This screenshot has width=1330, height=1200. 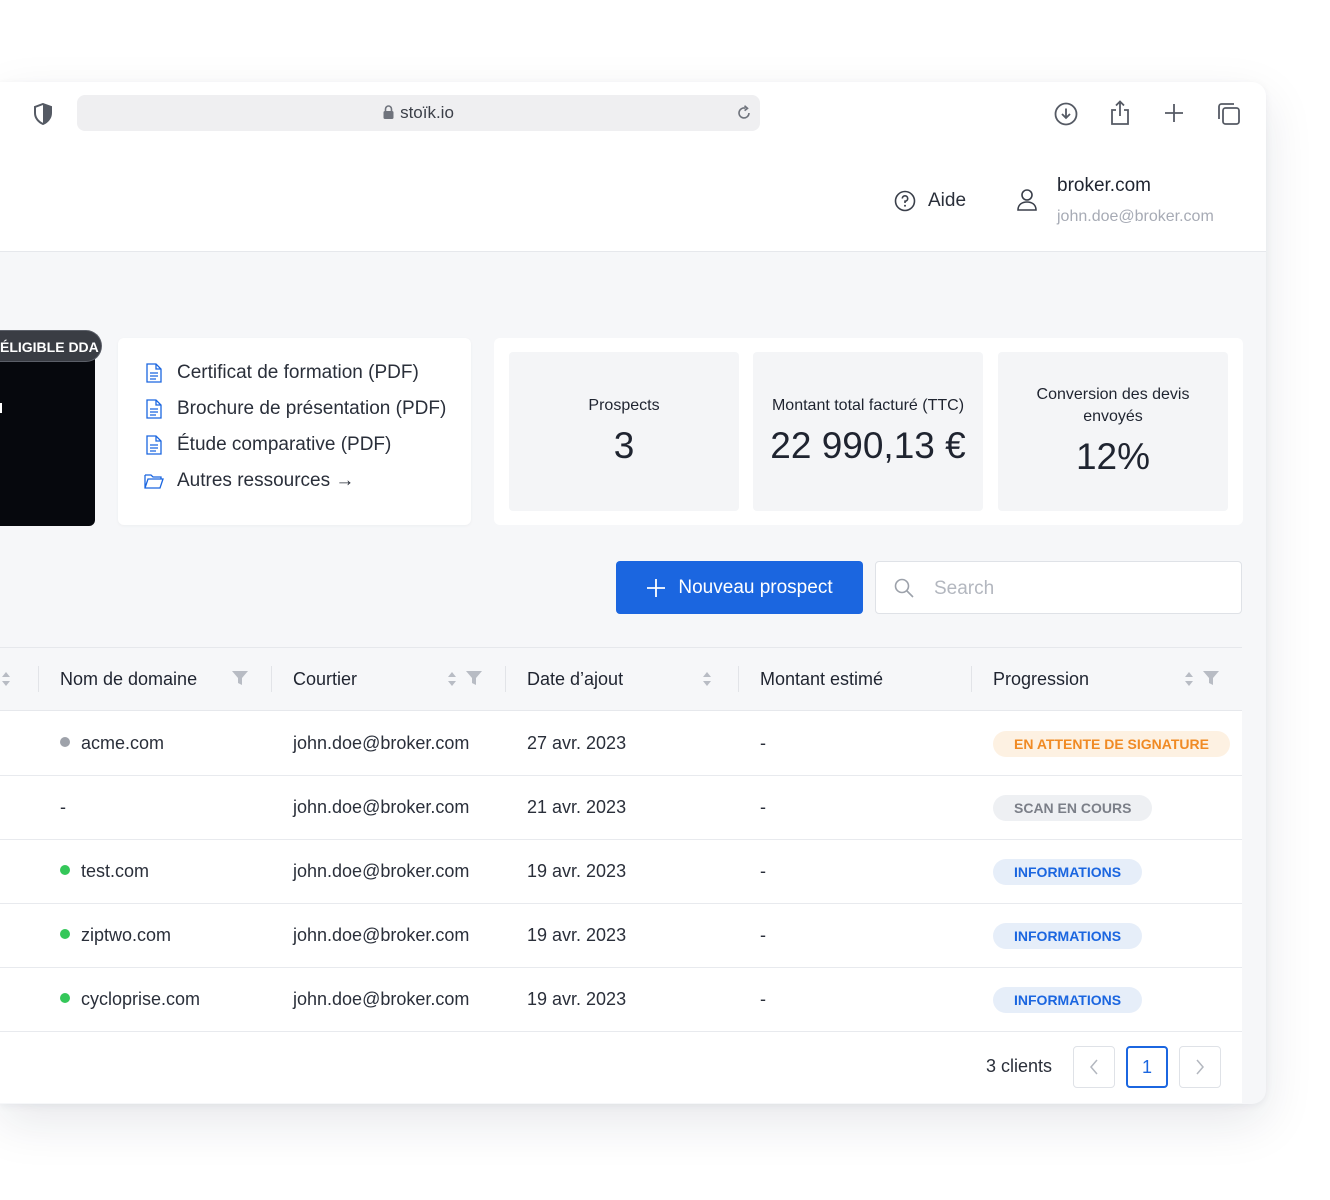 What do you see at coordinates (130, 999) in the screenshot?
I see `domain-cell: cycloprise.com` at bounding box center [130, 999].